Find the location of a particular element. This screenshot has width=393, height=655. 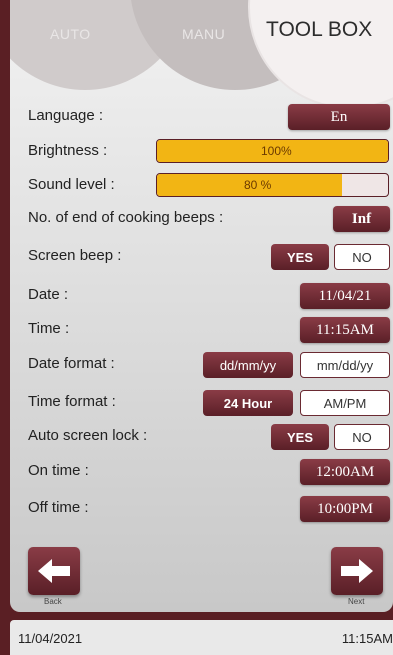

brightness-slider: 100% is located at coordinates (272, 151).